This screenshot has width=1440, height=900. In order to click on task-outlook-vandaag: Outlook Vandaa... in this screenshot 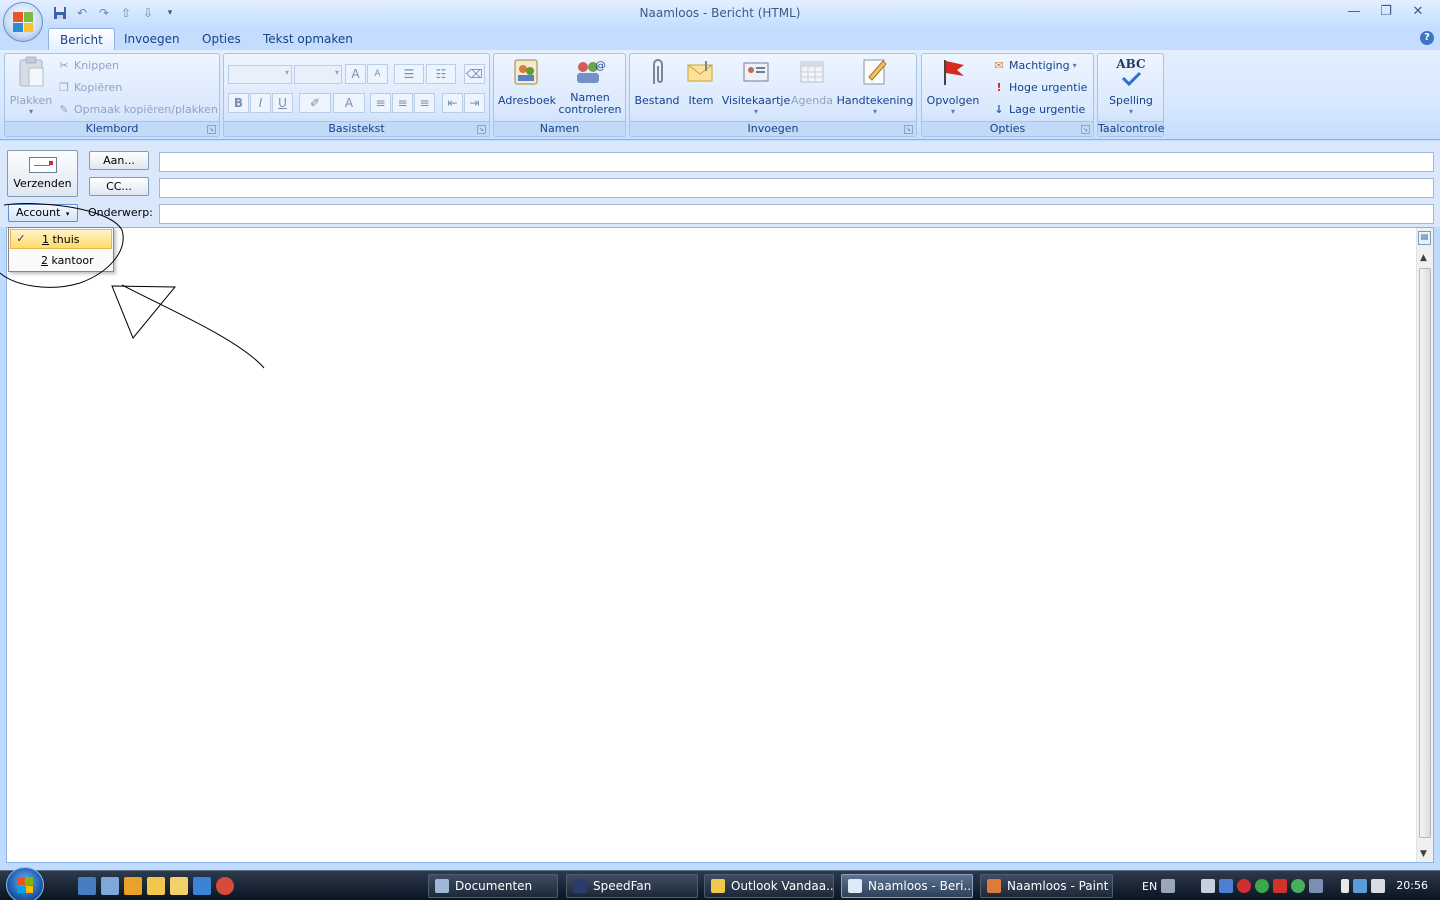, I will do `click(769, 886)`.